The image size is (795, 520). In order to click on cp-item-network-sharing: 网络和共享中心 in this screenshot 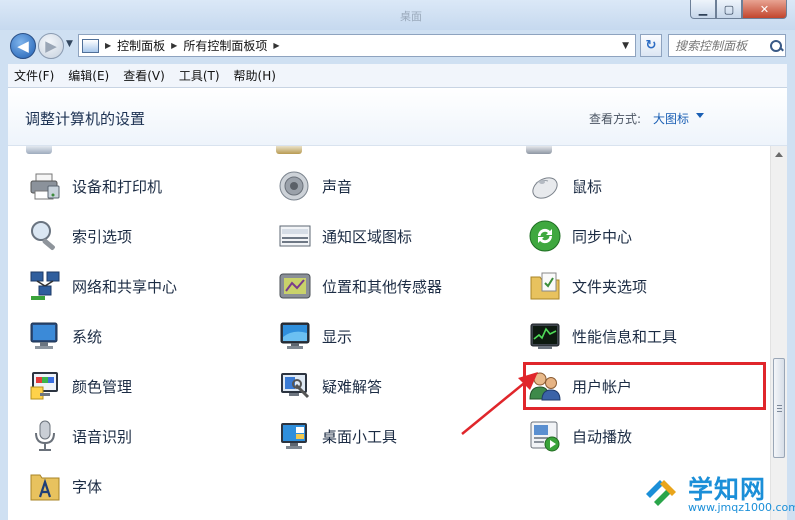, I will do `click(102, 286)`.